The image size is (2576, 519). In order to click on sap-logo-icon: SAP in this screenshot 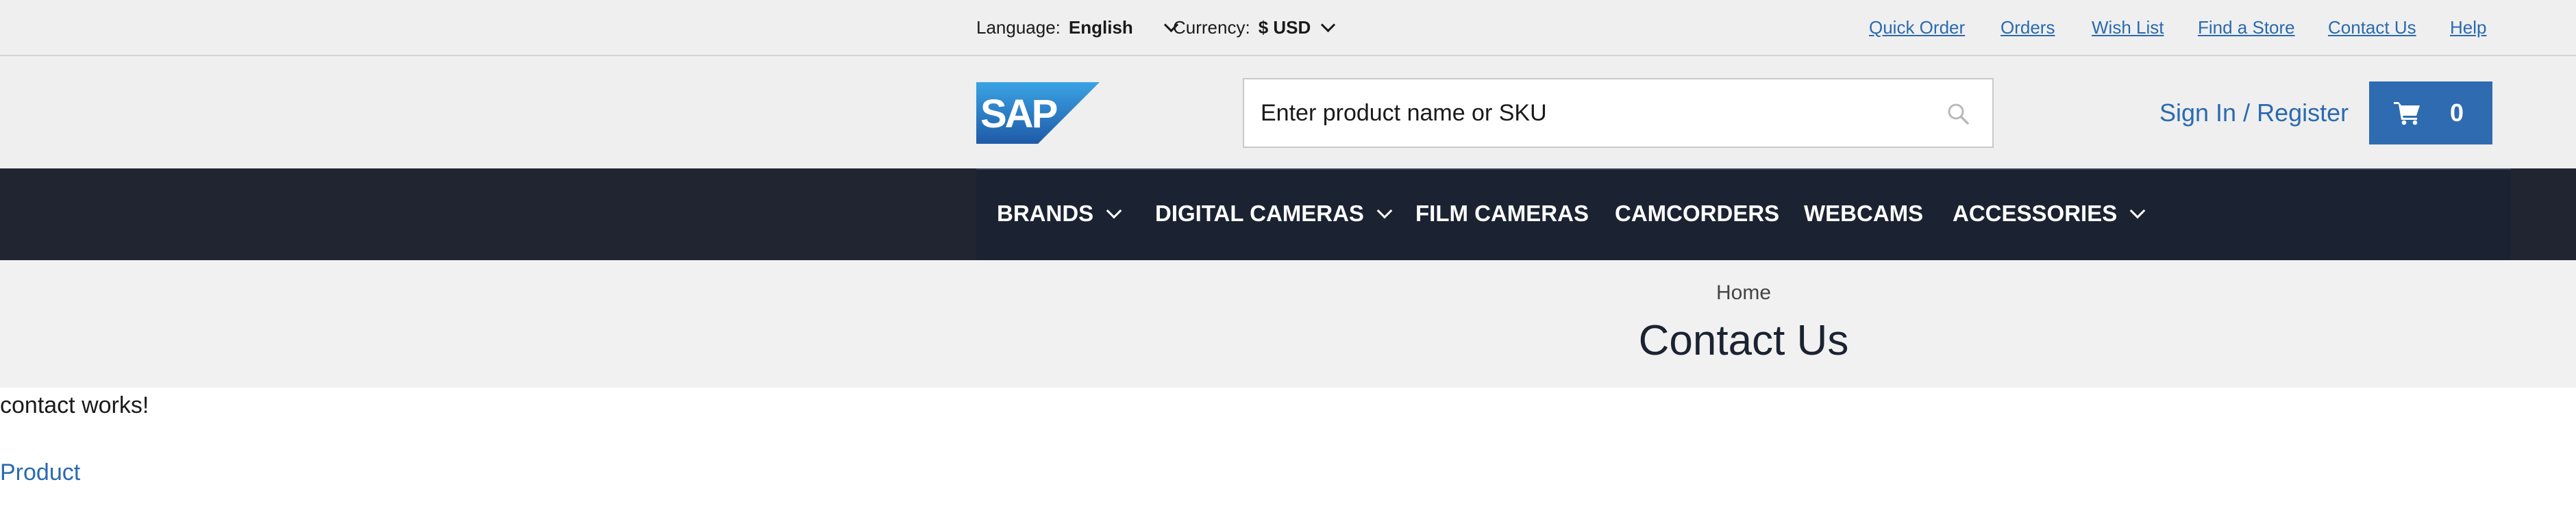, I will do `click(1038, 113)`.